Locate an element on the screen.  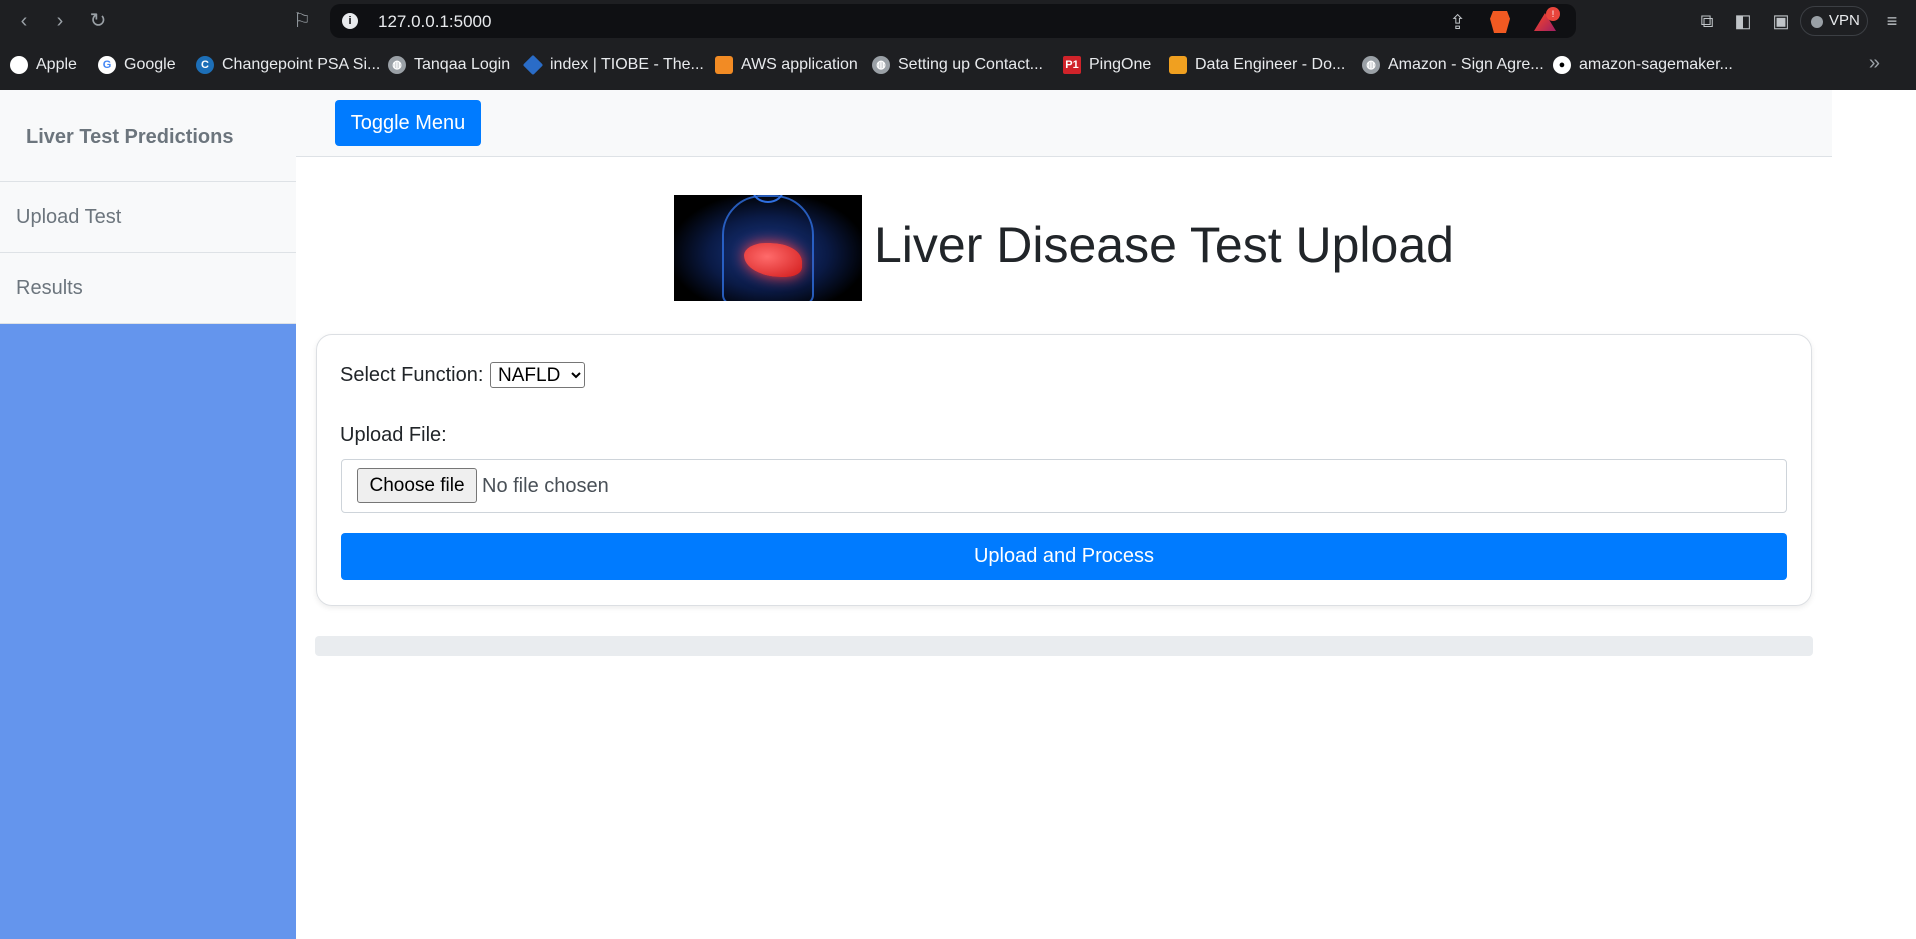
address-bar: i 127.0.0.1:5000 ⇪ ! is located at coordinates (953, 21).